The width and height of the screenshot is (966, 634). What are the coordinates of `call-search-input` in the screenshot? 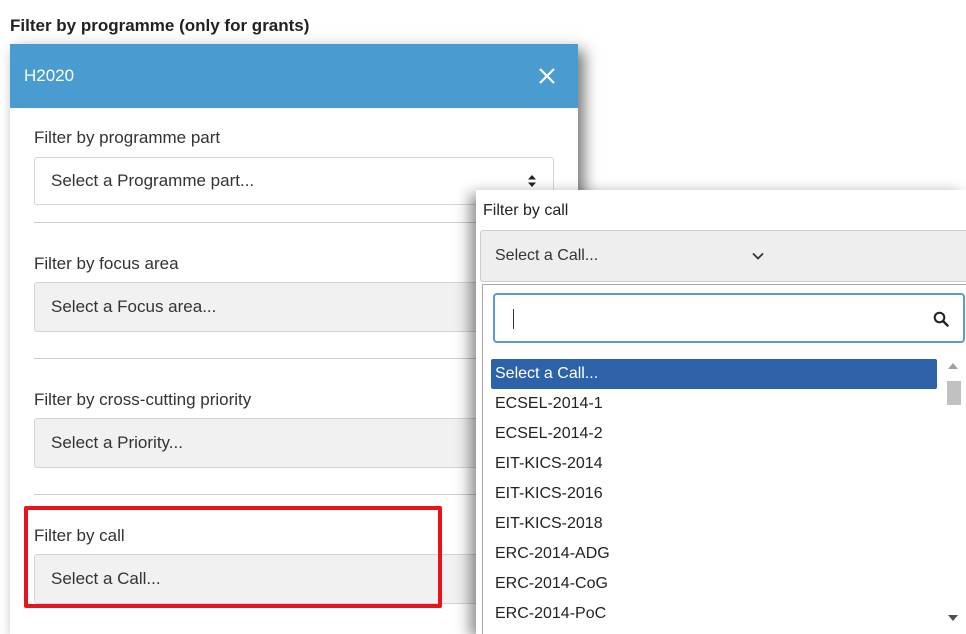 It's located at (729, 318).